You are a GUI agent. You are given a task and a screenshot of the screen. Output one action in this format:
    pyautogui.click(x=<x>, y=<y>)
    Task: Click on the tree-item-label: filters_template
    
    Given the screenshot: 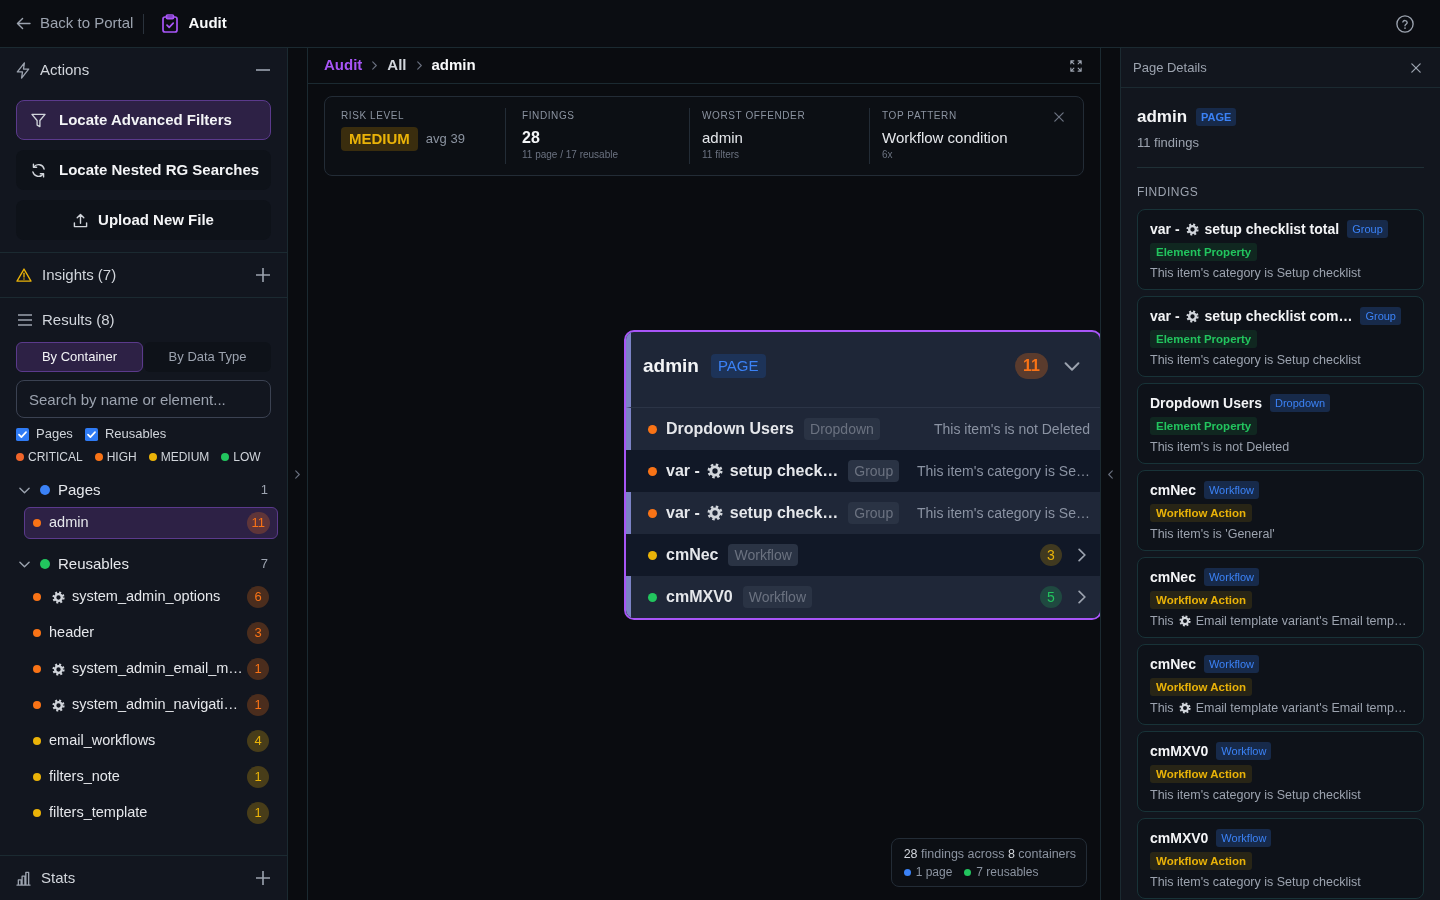 What is the action you would take?
    pyautogui.click(x=98, y=813)
    